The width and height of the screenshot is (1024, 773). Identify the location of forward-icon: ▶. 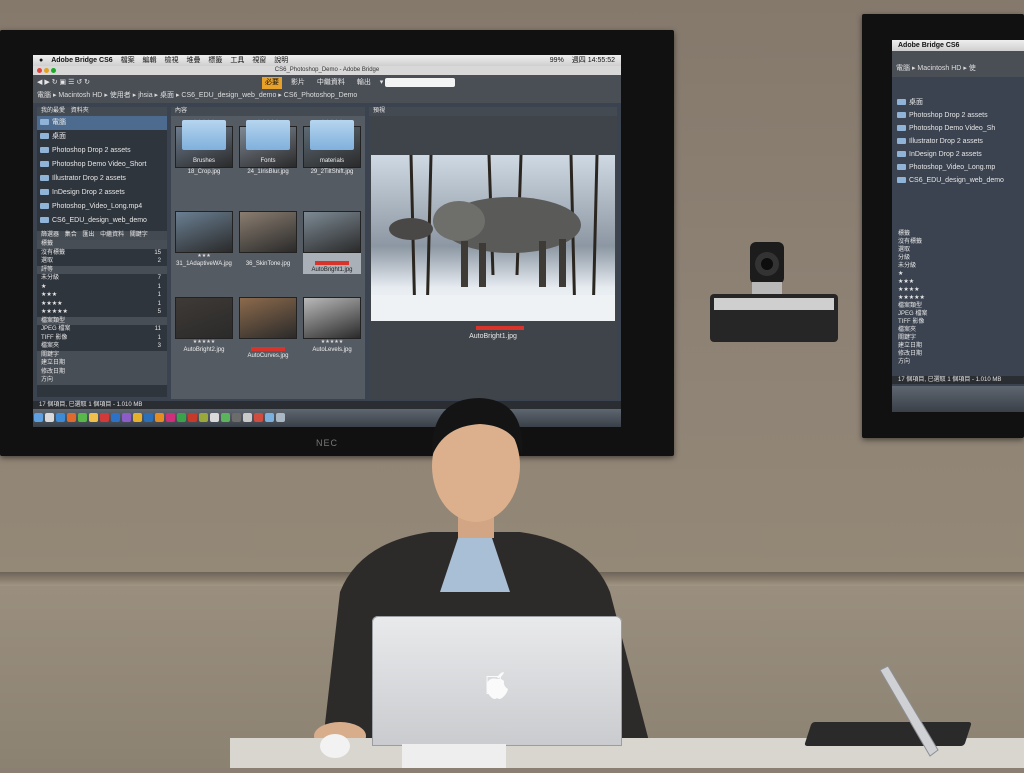
(46, 82).